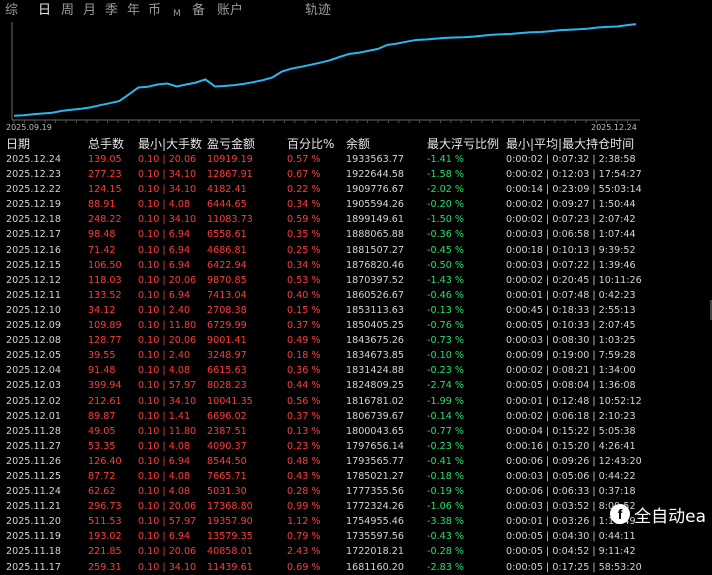  I want to click on cell-date: 2025.11.28, so click(33, 431).